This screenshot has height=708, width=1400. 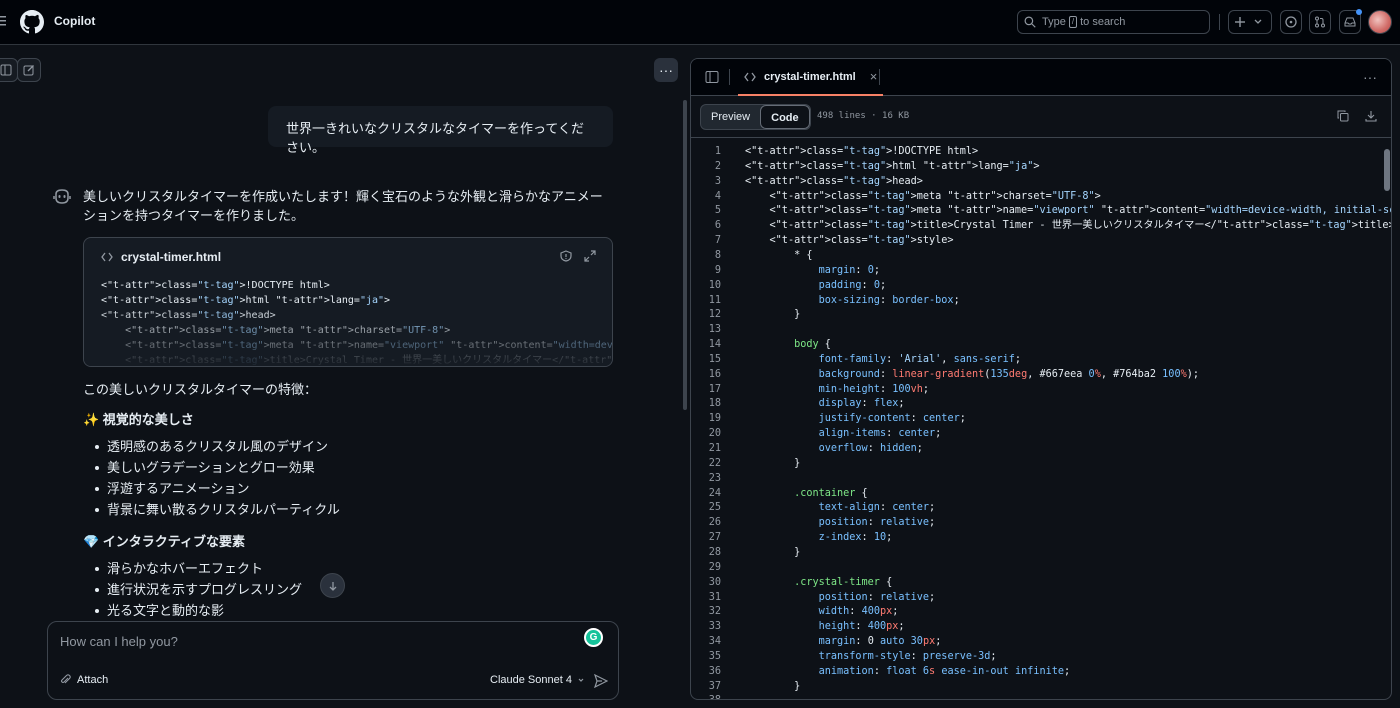 I want to click on search-input: Type / to search, so click(x=1113, y=22).